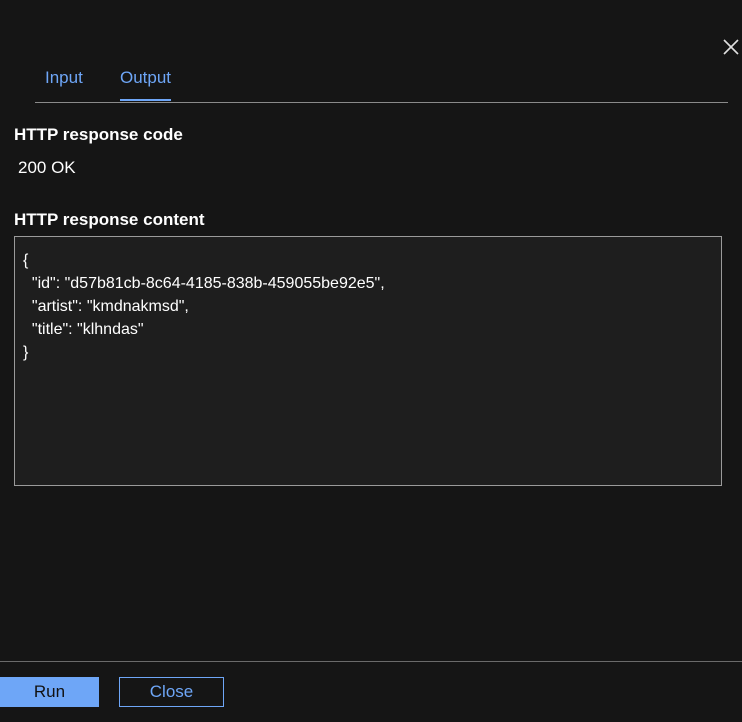 Image resolution: width=742 pixels, height=722 pixels. Describe the element at coordinates (146, 77) in the screenshot. I see `tab-output-label: Output` at that location.